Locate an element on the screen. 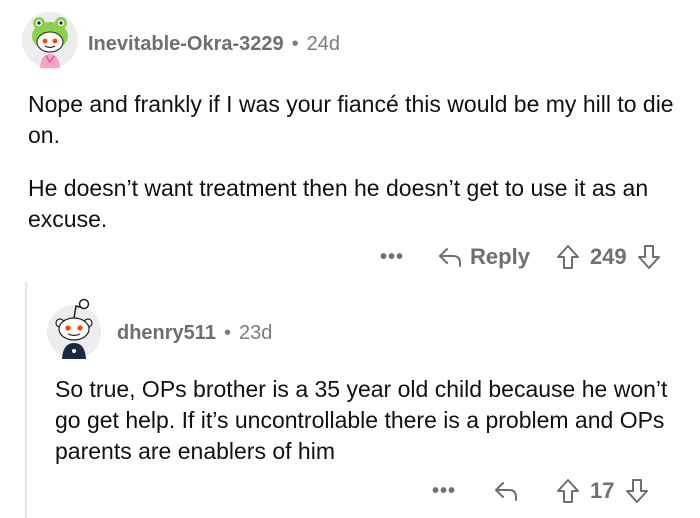 Image resolution: width=700 pixels, height=518 pixels. comment-meta: dhenry511 • 23d is located at coordinates (194, 333).